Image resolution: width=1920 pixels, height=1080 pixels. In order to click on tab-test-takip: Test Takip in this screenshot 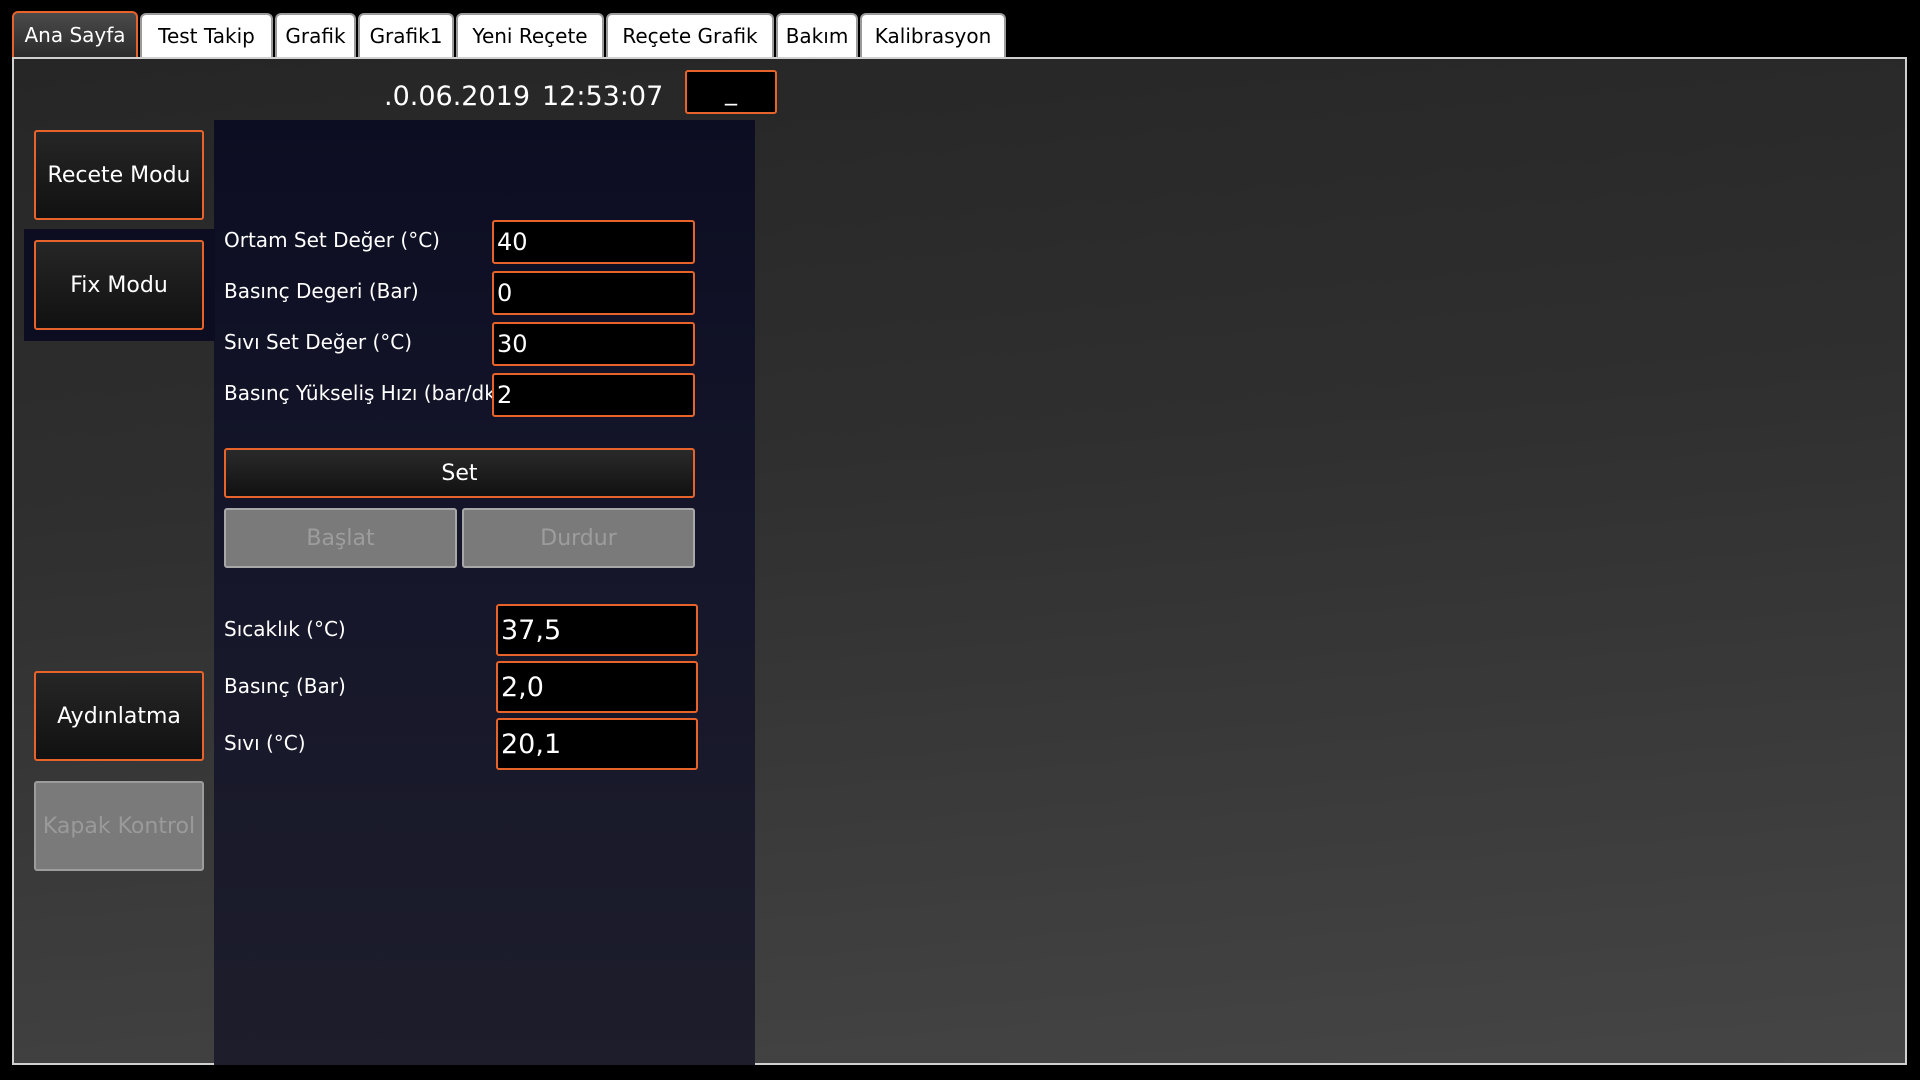, I will do `click(206, 35)`.